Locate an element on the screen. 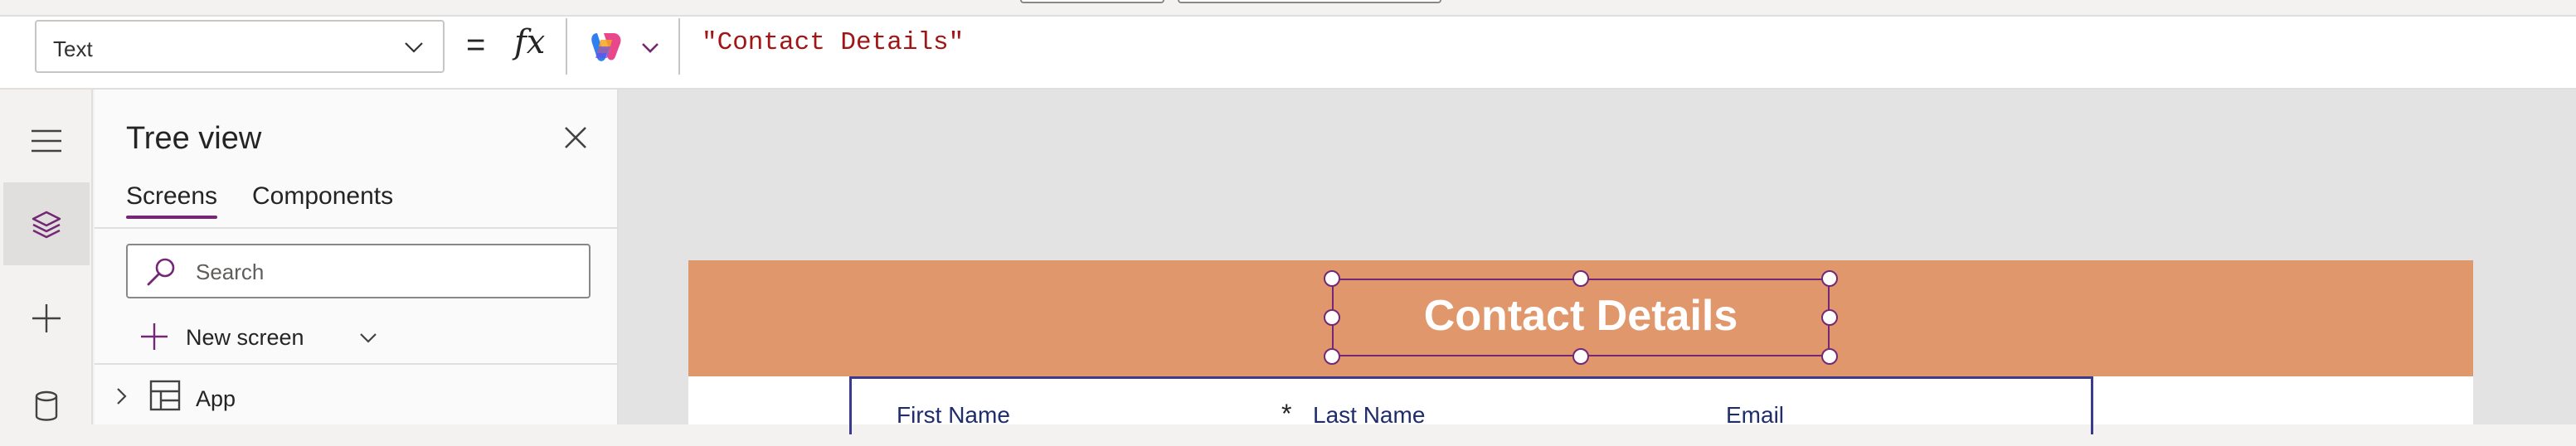 The image size is (2576, 446). new-screen-label: New screen is located at coordinates (245, 337).